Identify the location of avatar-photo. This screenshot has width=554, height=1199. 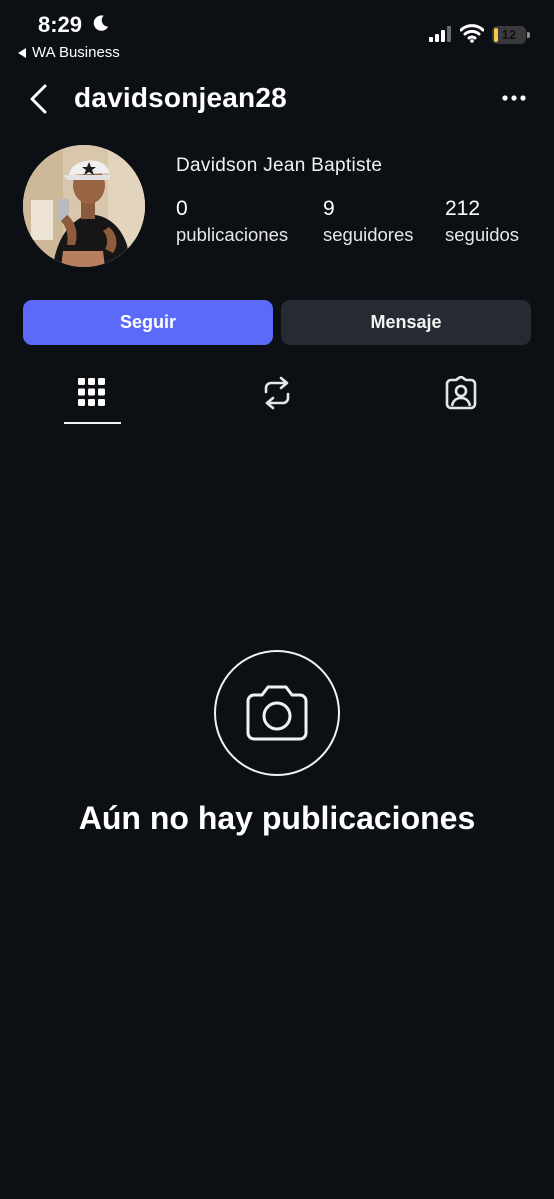
(84, 206).